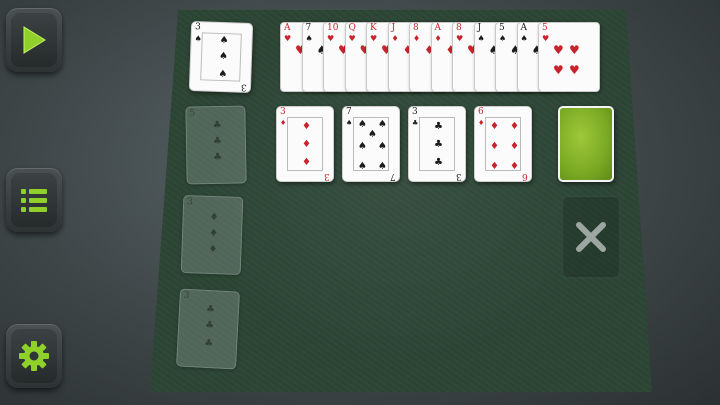 This screenshot has width=720, height=405. I want to click on card-face: ♦ ♦ ♦ ♦ ♦ ♦, so click(503, 144).